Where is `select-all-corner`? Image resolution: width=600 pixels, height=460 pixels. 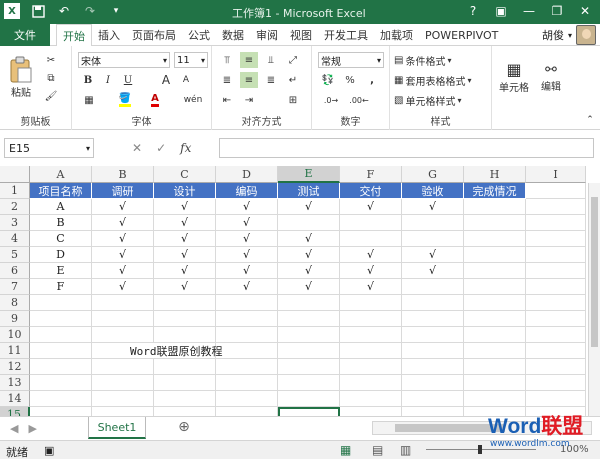
select-all-corner is located at coordinates (15, 174).